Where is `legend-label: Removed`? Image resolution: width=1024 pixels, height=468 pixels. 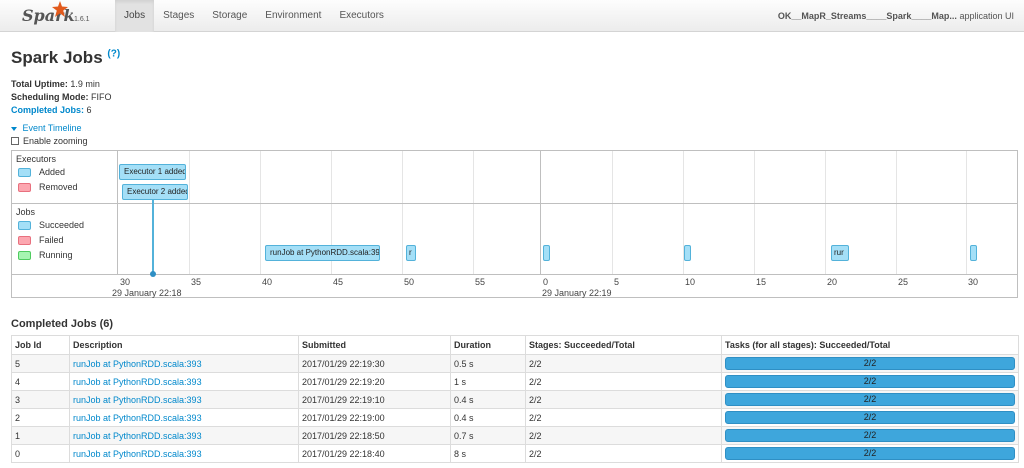 legend-label: Removed is located at coordinates (58, 187).